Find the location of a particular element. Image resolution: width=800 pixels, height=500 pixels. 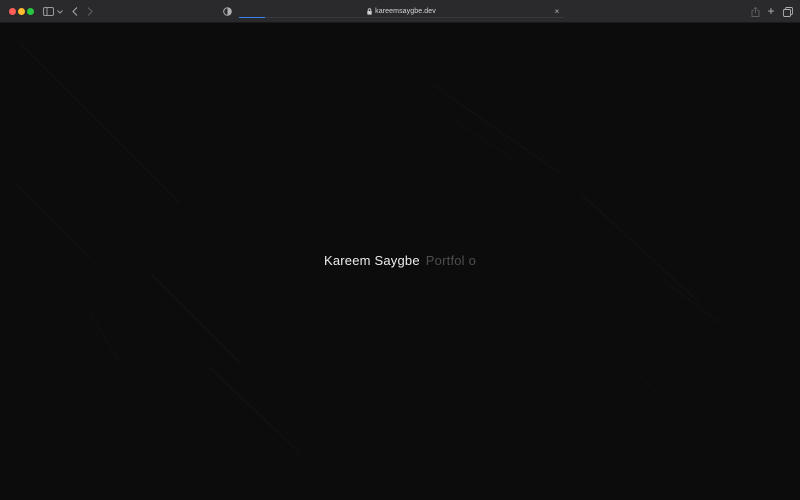

new-tab-button: + is located at coordinates (771, 11).